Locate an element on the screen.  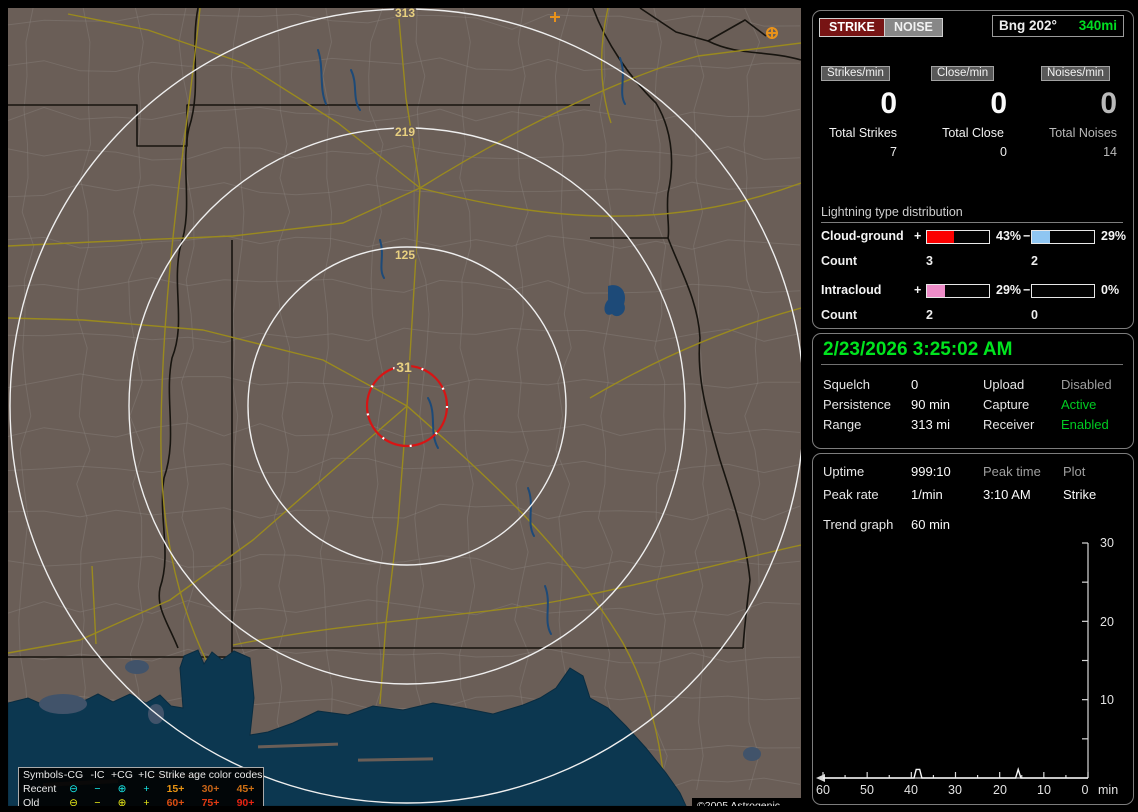
x-tick-50: 50 is located at coordinates (867, 790).